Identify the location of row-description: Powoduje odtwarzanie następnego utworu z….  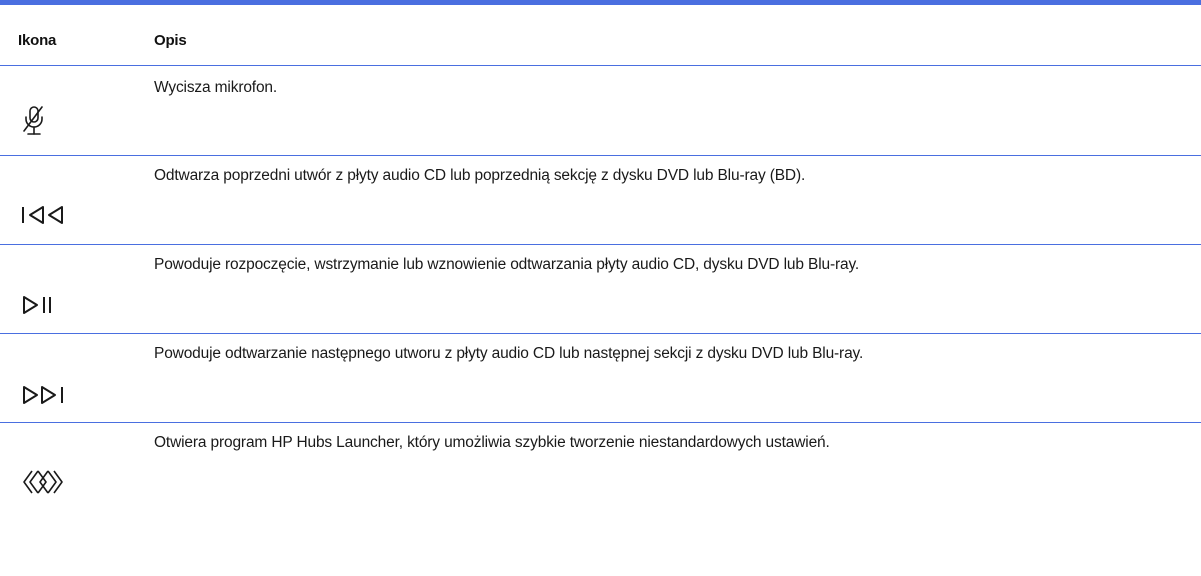
(509, 353).